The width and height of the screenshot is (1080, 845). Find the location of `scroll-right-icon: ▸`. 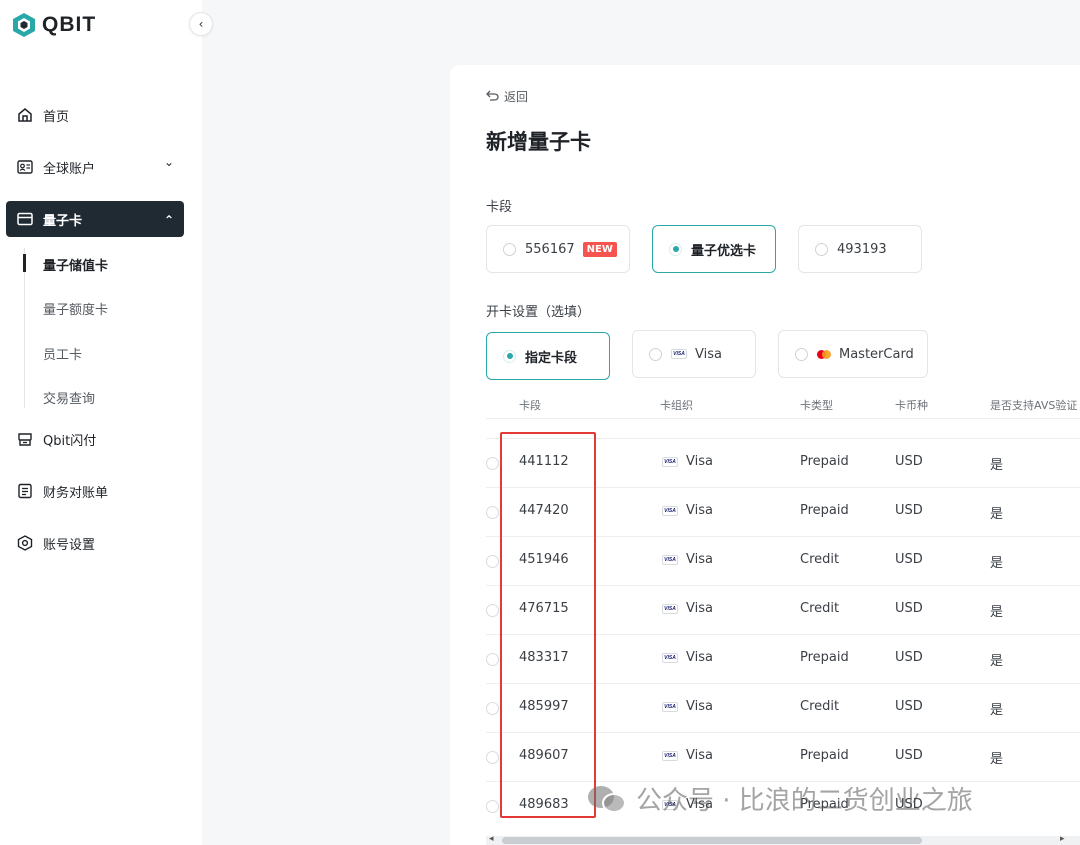

scroll-right-icon: ▸ is located at coordinates (1062, 839).